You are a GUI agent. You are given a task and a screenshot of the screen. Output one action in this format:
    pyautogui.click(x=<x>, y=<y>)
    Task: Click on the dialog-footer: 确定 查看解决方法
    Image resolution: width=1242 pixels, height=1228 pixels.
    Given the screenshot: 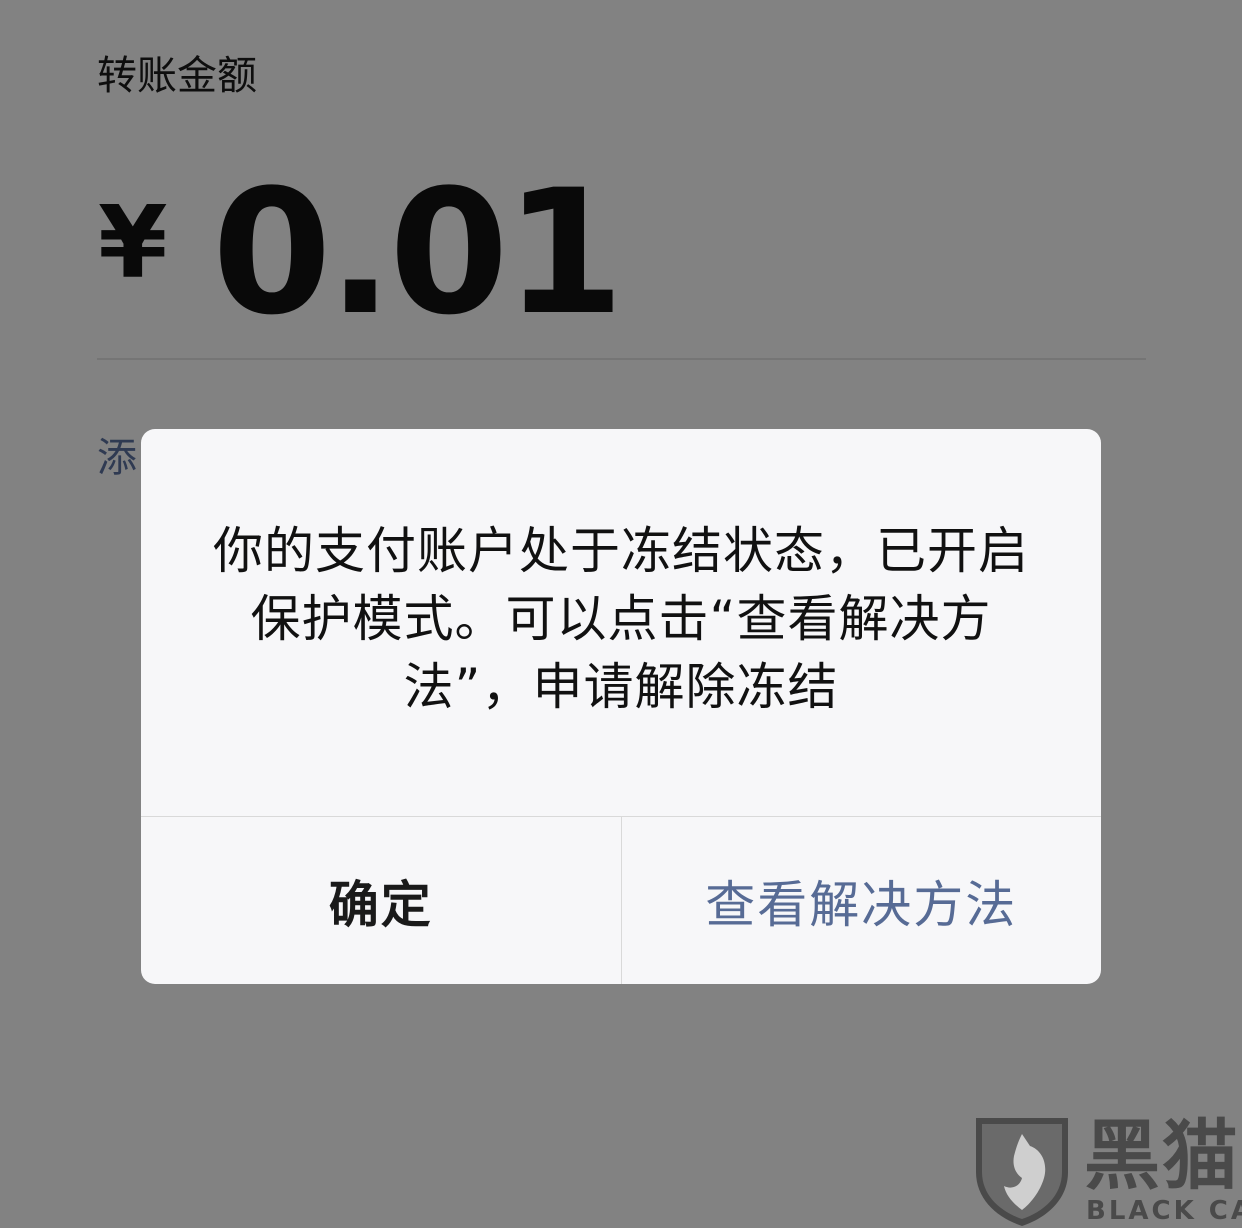 What is the action you would take?
    pyautogui.click(x=621, y=900)
    